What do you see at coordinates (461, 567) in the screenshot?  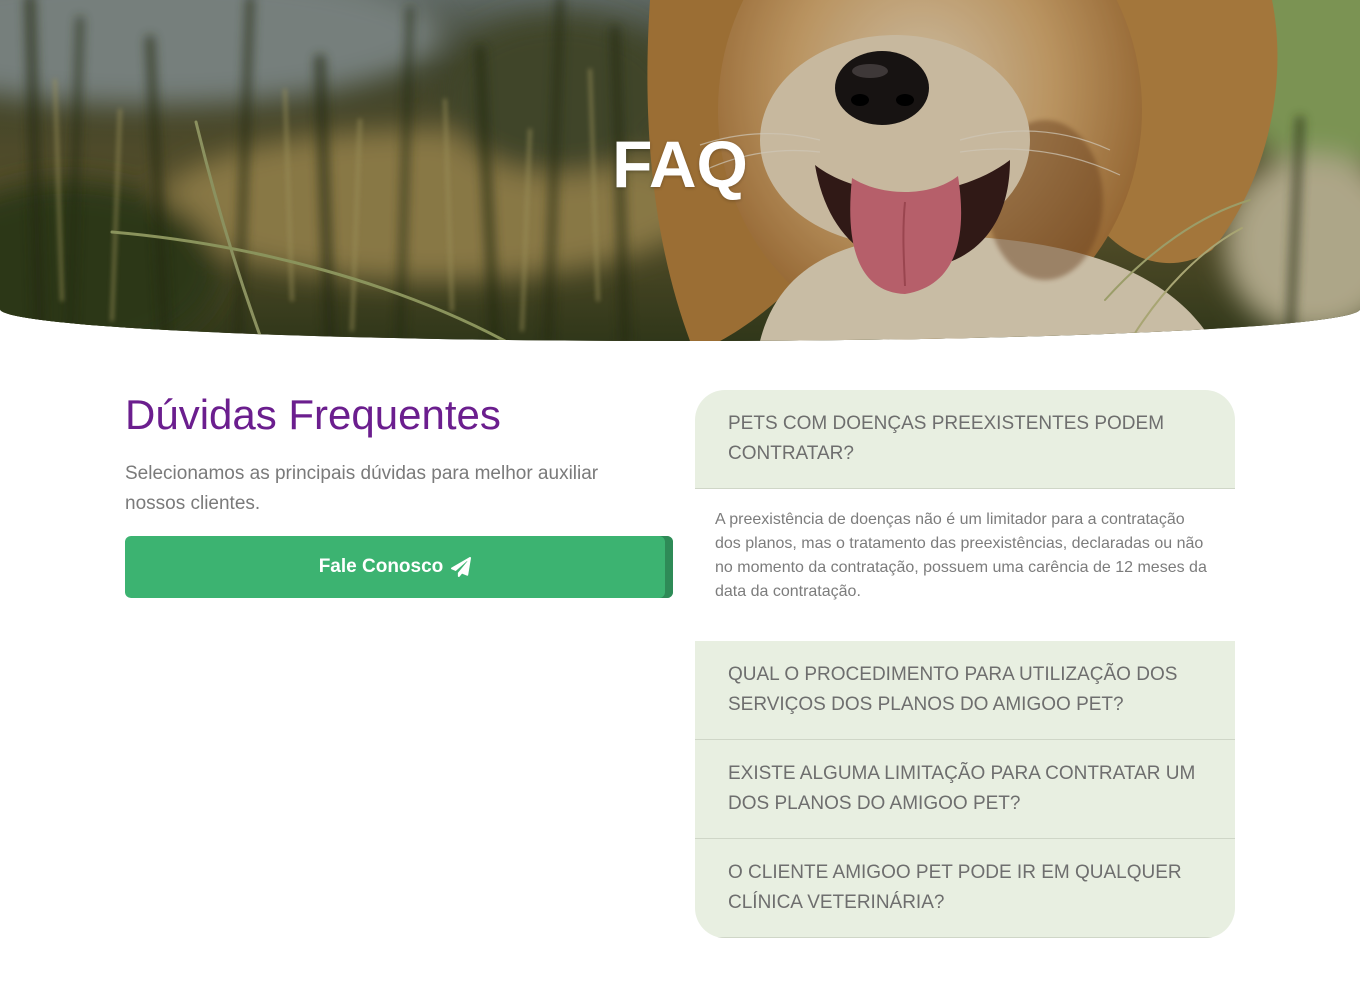 I see `paper-plane-icon` at bounding box center [461, 567].